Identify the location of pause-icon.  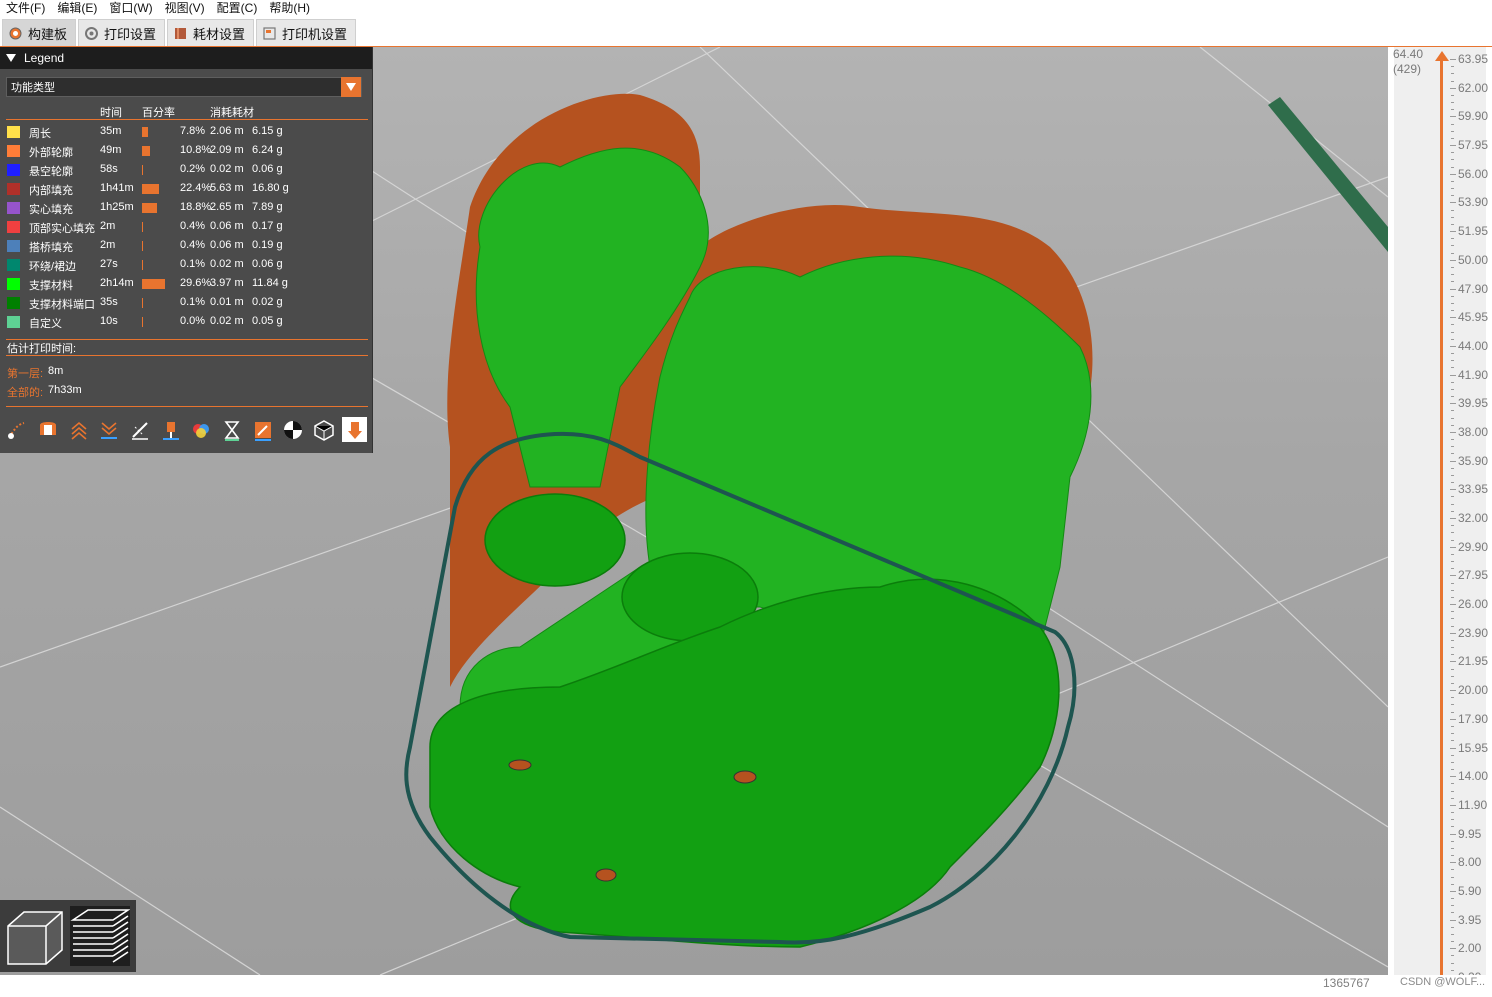
(232, 429).